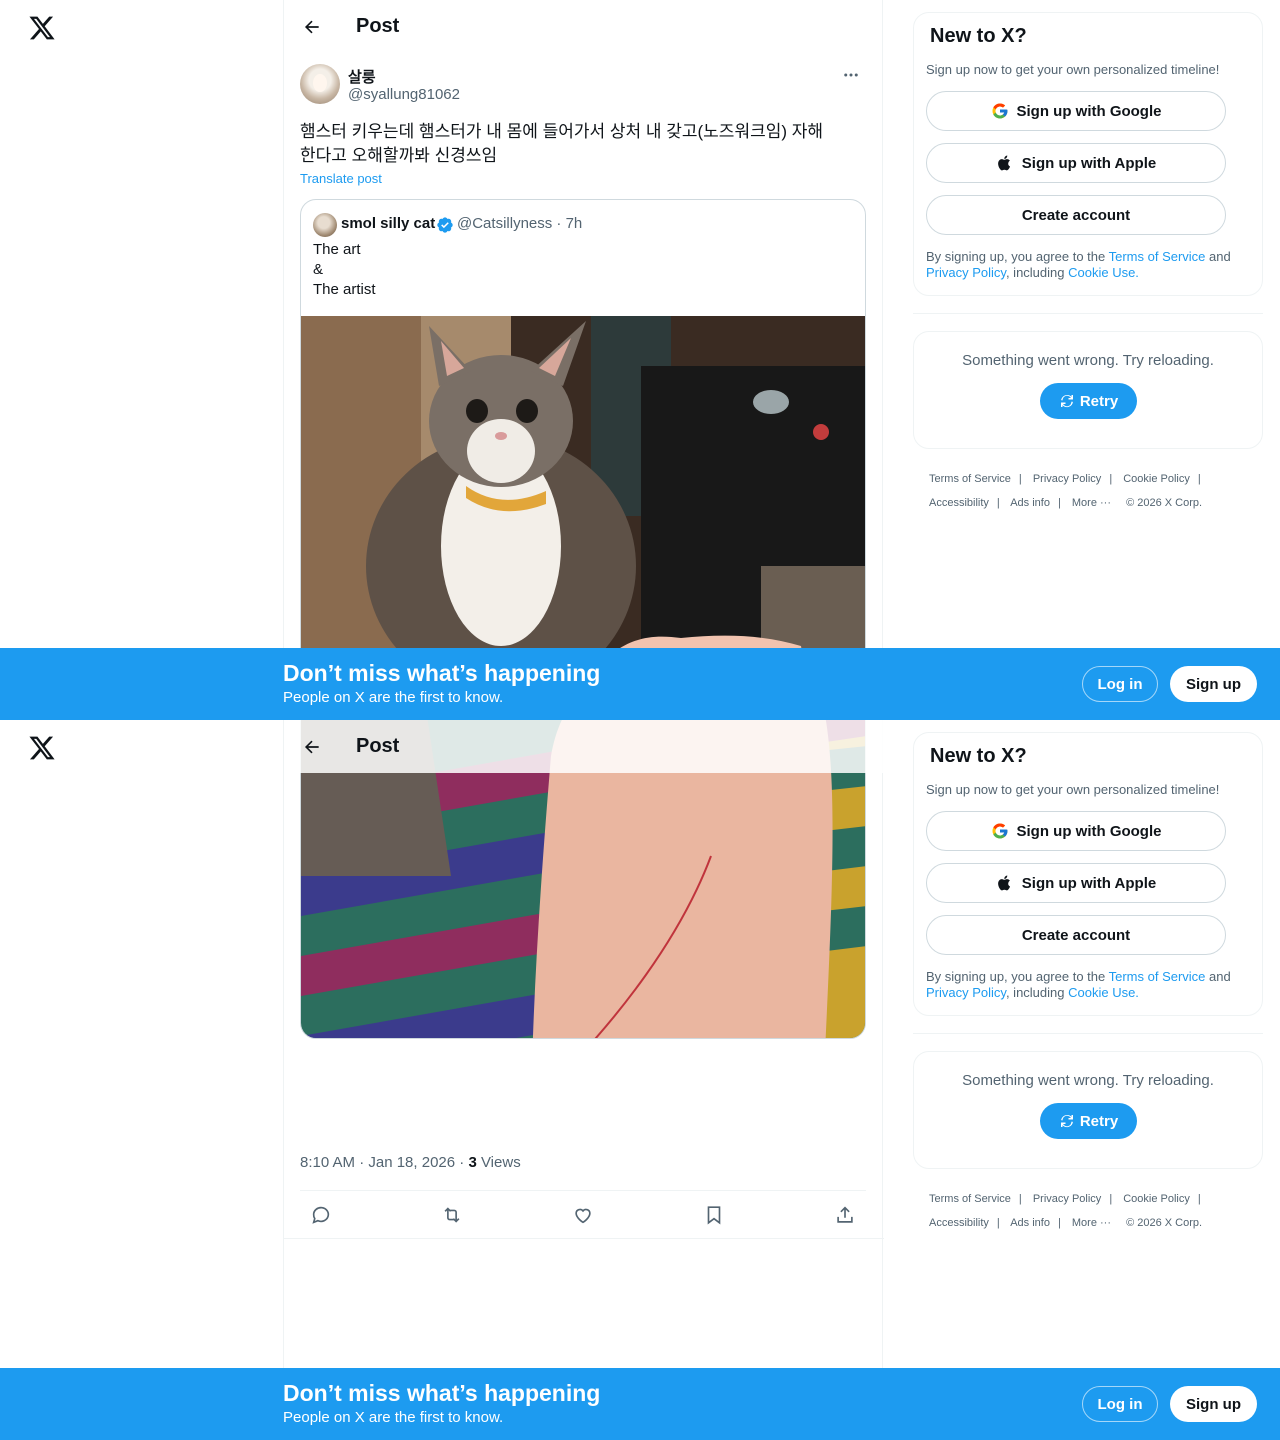  Describe the element at coordinates (1218, 976) in the screenshot. I see `legal-and: and` at that location.